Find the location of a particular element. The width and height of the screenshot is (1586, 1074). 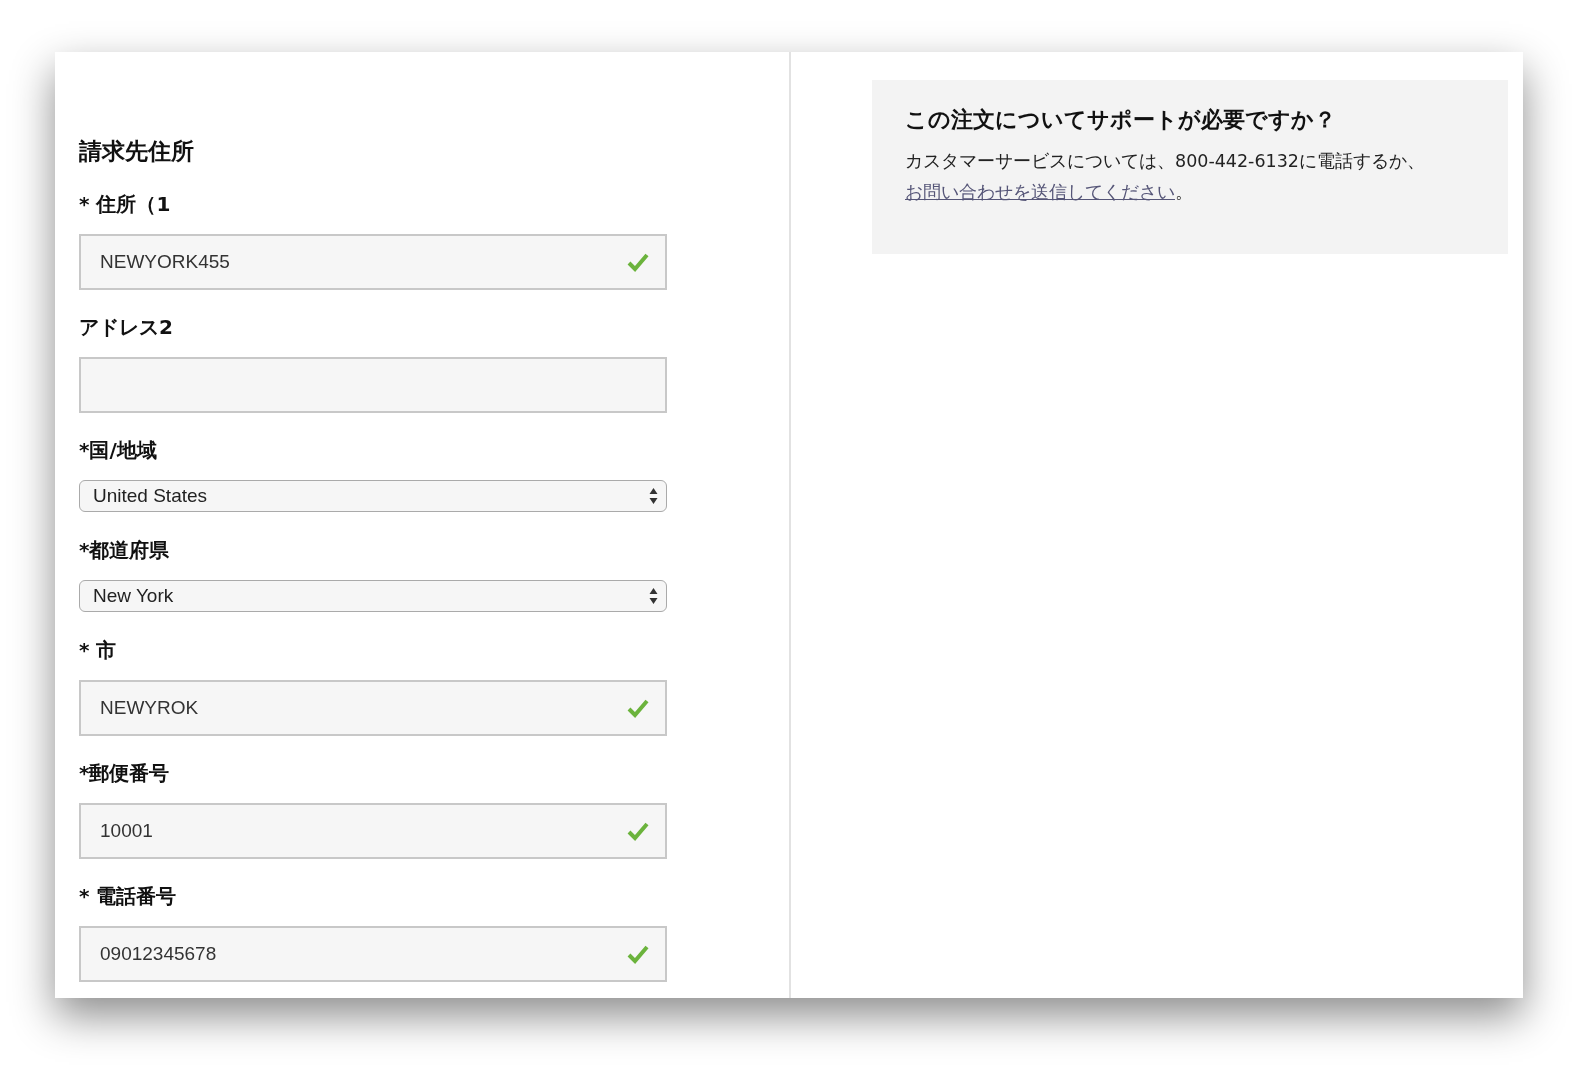

field-value: 10001 is located at coordinates (127, 831).